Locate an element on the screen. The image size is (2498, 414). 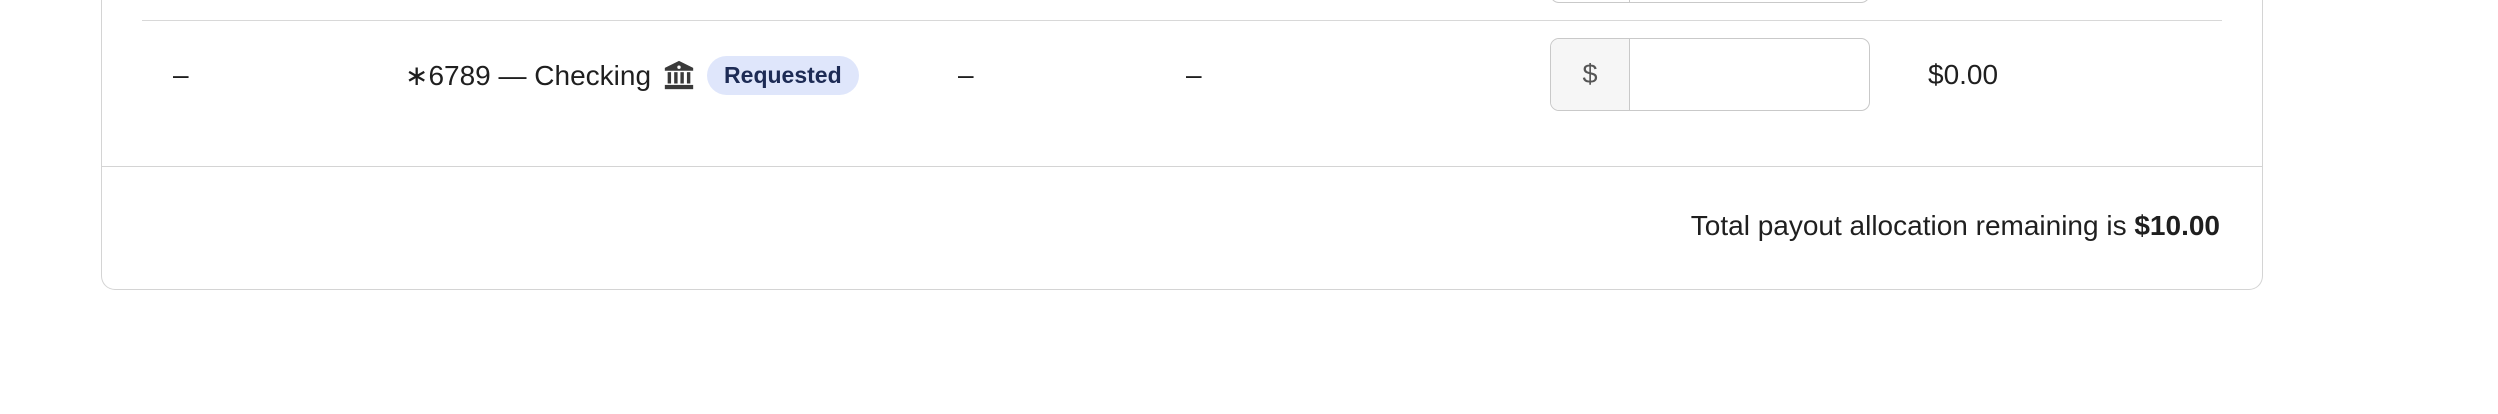
status-badge: Requested is located at coordinates (783, 75).